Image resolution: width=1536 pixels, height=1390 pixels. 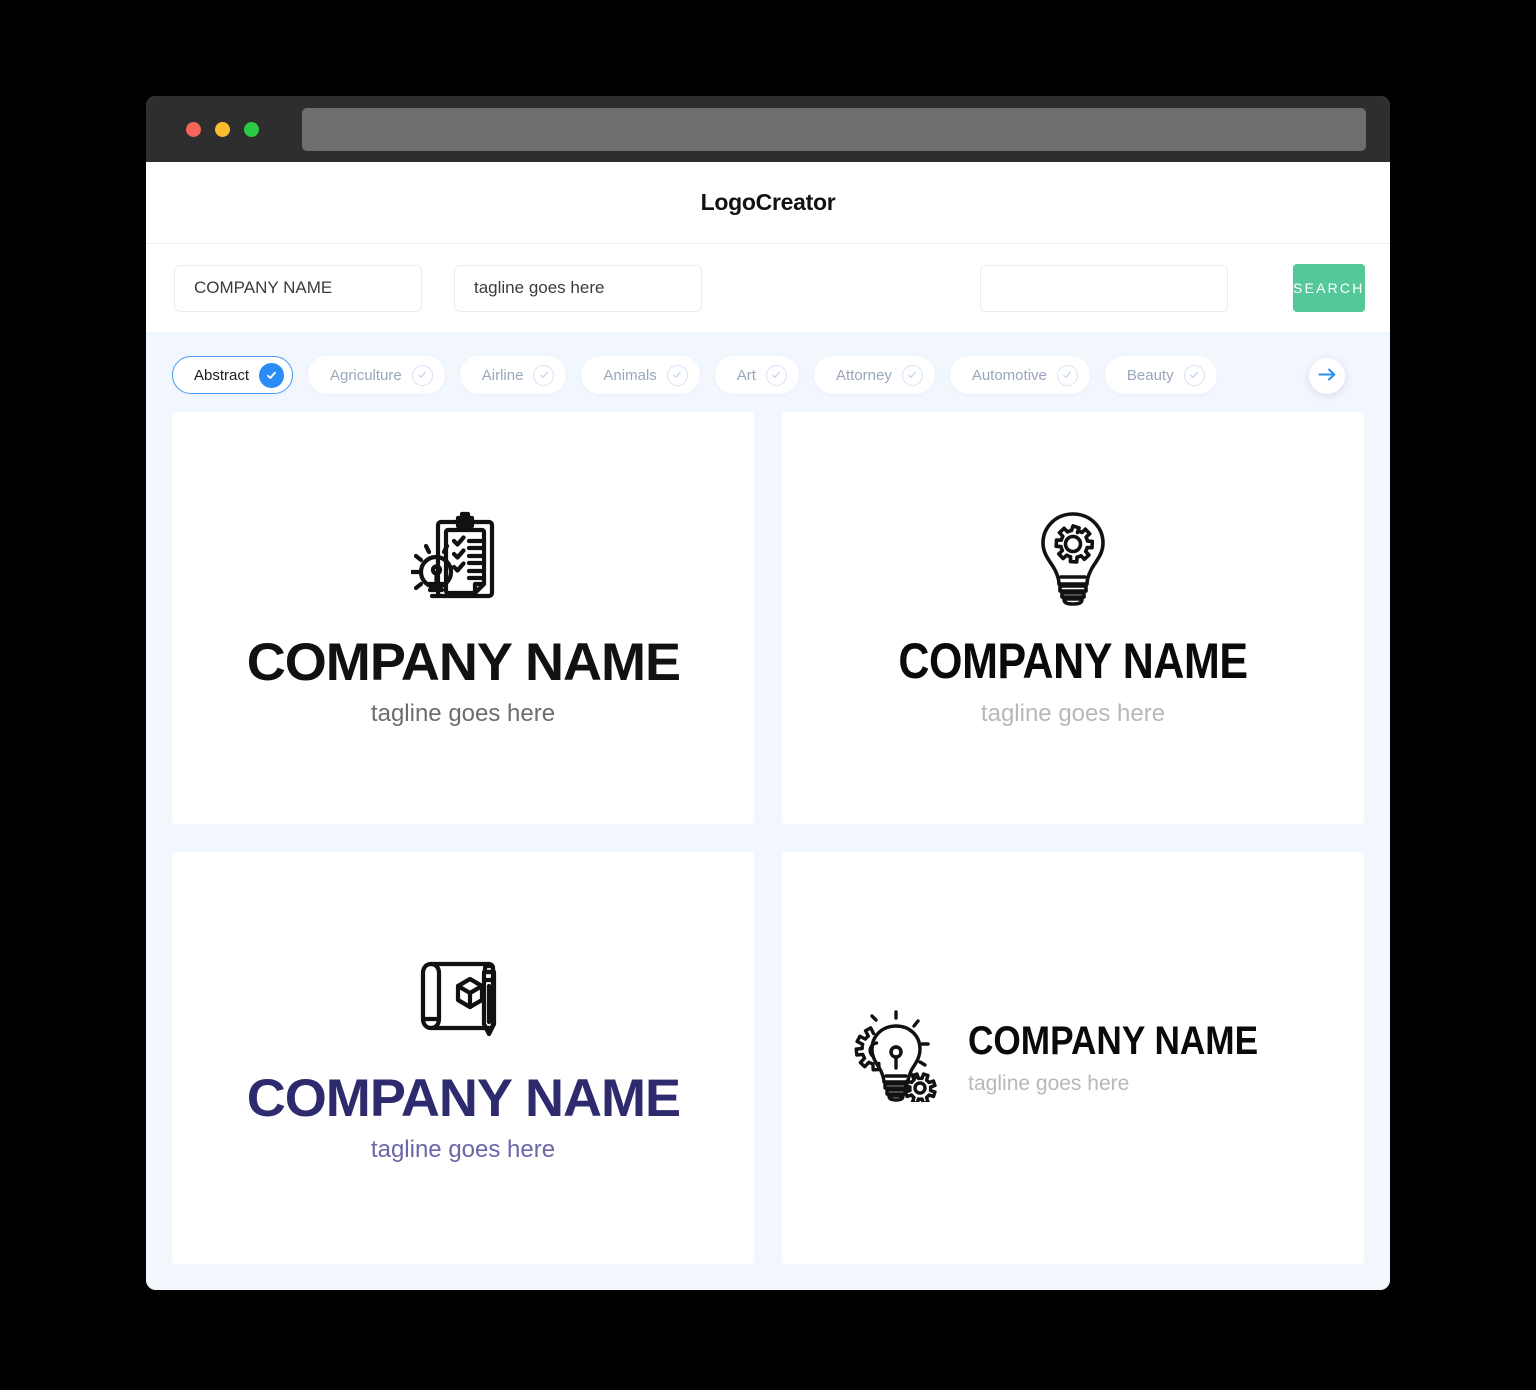 What do you see at coordinates (222, 375) in the screenshot?
I see `category-chip-label: Abstract` at bounding box center [222, 375].